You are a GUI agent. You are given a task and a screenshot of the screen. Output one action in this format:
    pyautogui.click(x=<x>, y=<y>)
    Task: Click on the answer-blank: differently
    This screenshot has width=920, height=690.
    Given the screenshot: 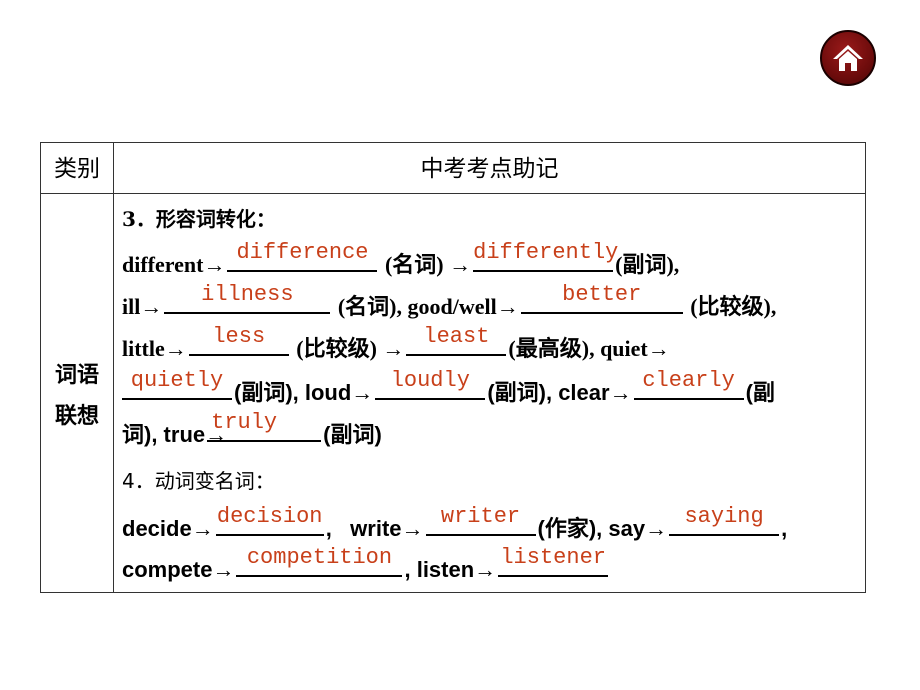 What is the action you would take?
    pyautogui.click(x=545, y=257)
    